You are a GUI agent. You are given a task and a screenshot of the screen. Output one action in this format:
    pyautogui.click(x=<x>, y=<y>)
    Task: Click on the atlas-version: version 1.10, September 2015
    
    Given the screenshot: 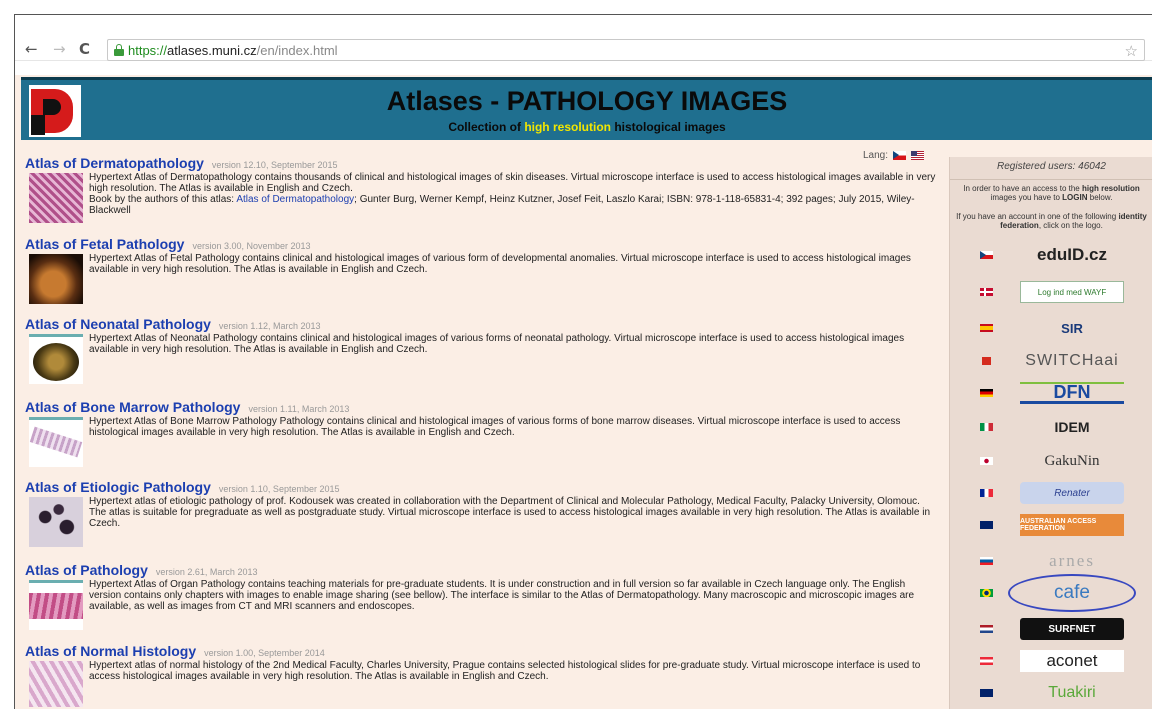 What is the action you would take?
    pyautogui.click(x=279, y=489)
    